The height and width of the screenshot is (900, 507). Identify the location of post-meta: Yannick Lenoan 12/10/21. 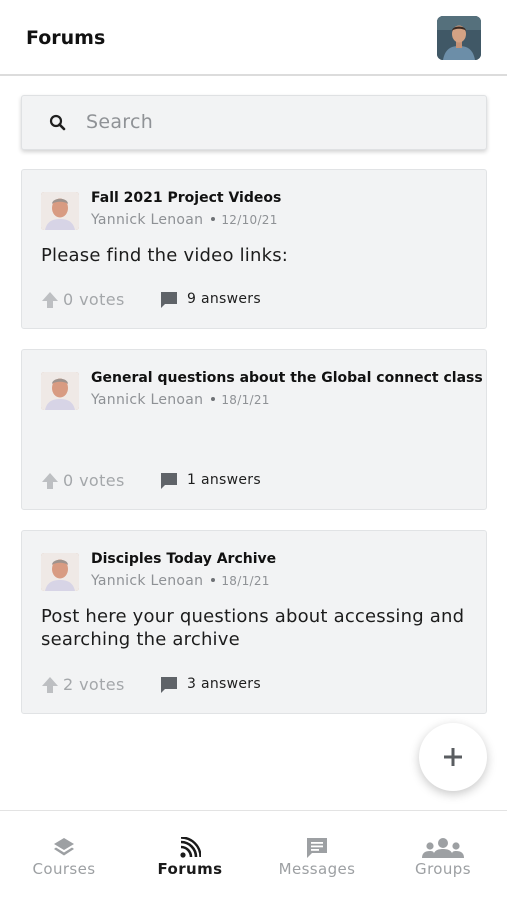
(184, 220).